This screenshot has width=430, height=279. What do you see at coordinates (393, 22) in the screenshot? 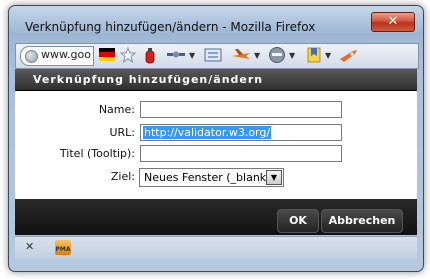
I see `window-close-button: ✕` at bounding box center [393, 22].